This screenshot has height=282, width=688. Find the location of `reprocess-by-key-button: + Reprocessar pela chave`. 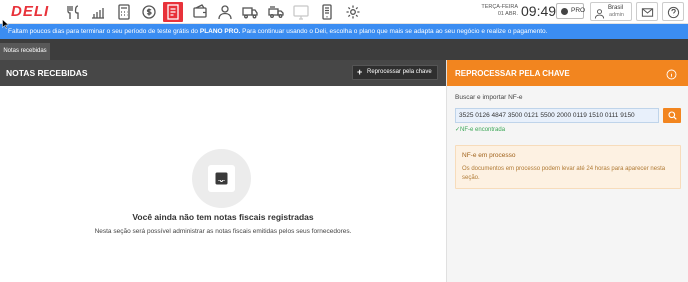

reprocess-by-key-button: + Reprocessar pela chave is located at coordinates (395, 72).